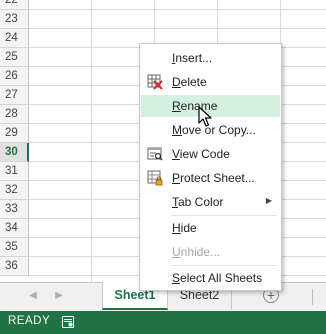 This screenshot has height=334, width=326. I want to click on row-header: 31, so click(14, 171).